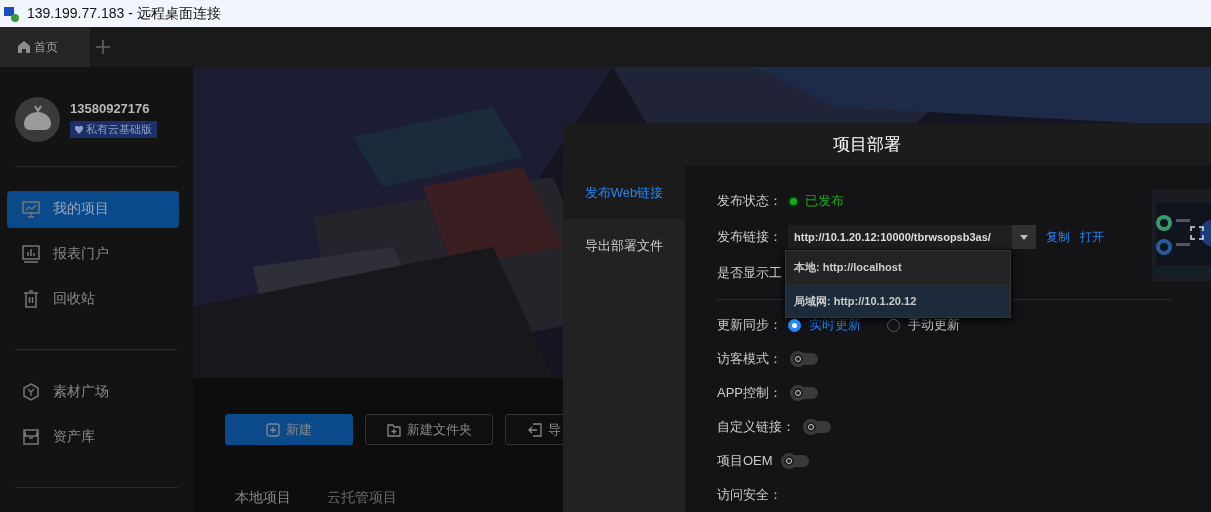 The image size is (1211, 512). Describe the element at coordinates (31, 253) in the screenshot. I see `bar-chart-icon` at that location.